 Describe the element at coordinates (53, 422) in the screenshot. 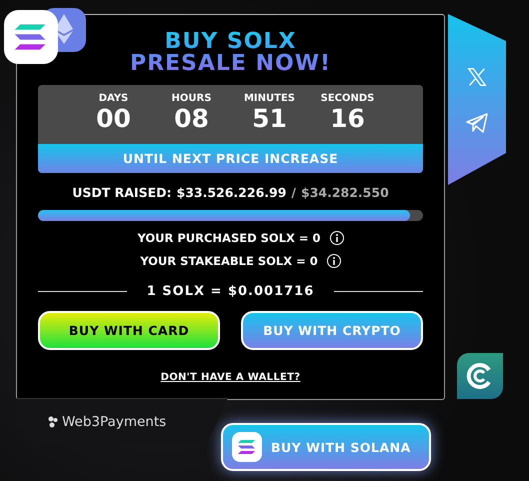

I see `dots-icon` at that location.